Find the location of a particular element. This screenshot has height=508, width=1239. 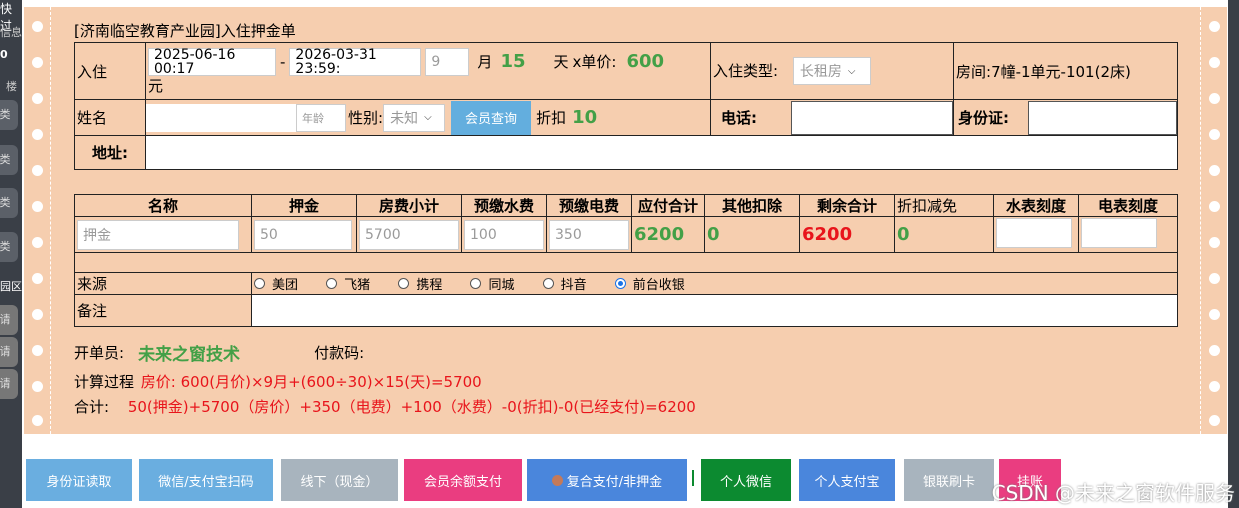

remark-label: 备注 is located at coordinates (163, 310).